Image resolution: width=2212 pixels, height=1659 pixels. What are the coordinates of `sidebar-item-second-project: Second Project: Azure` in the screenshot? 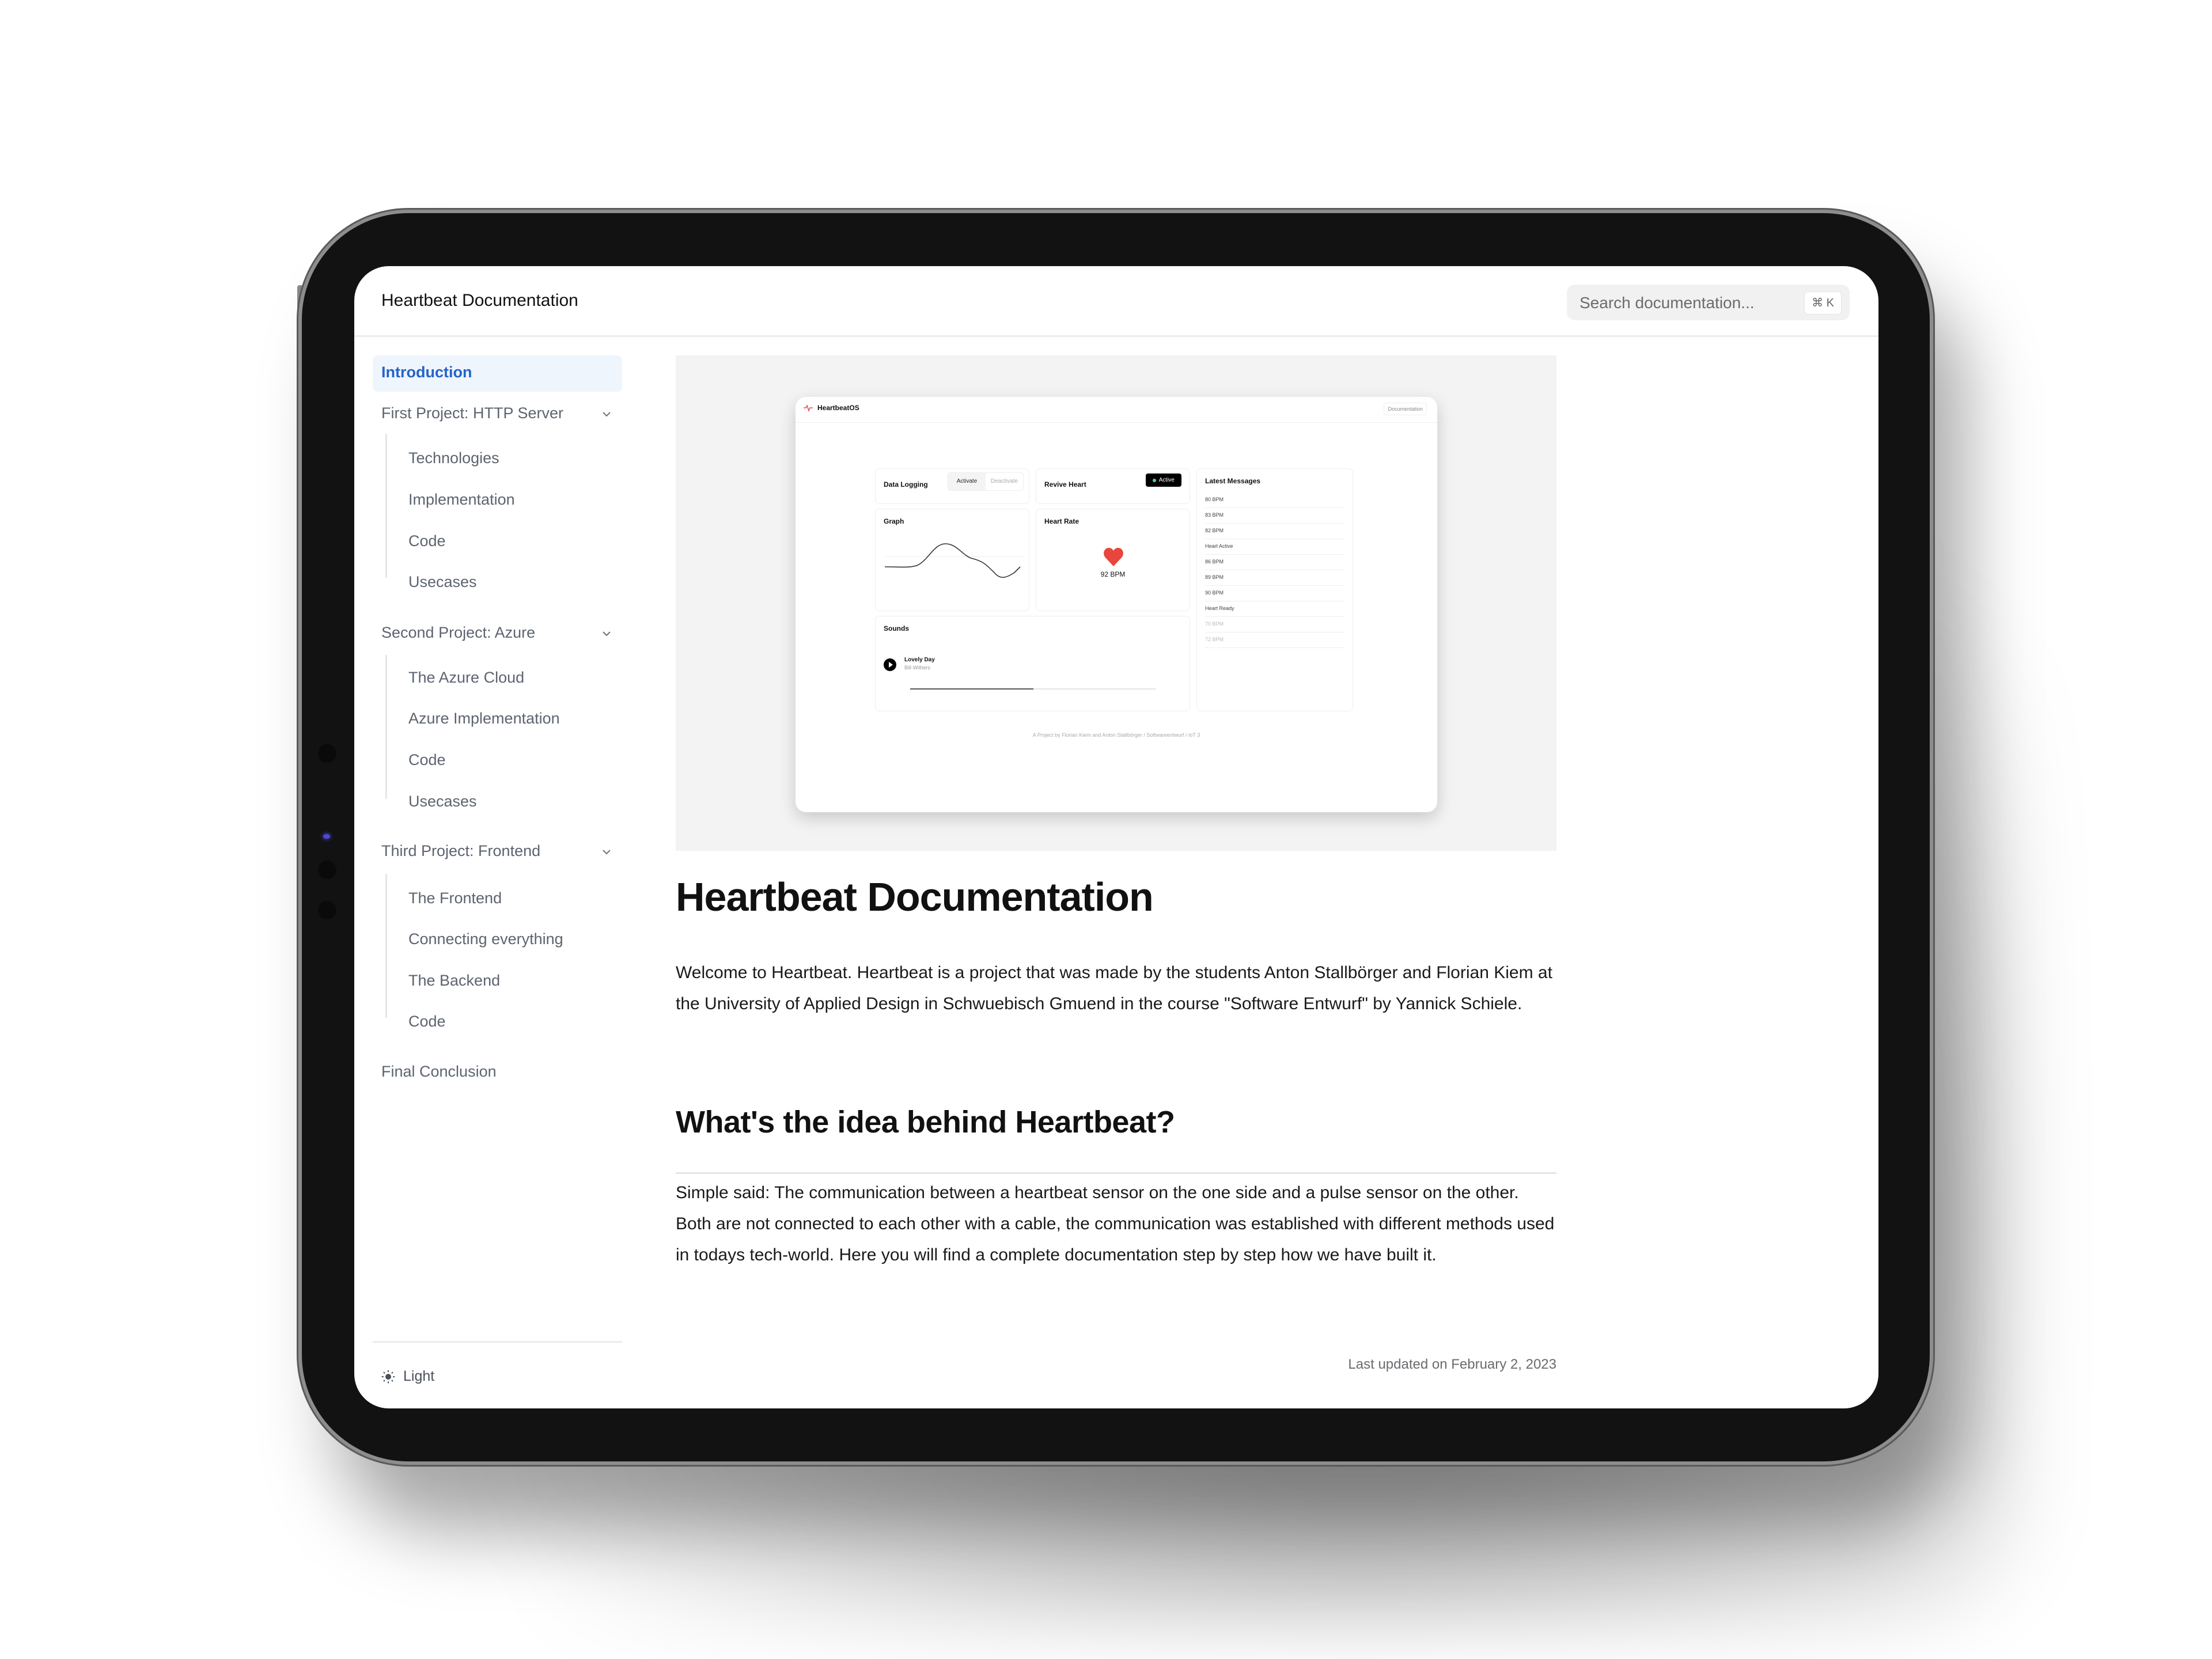 It's located at (458, 633).